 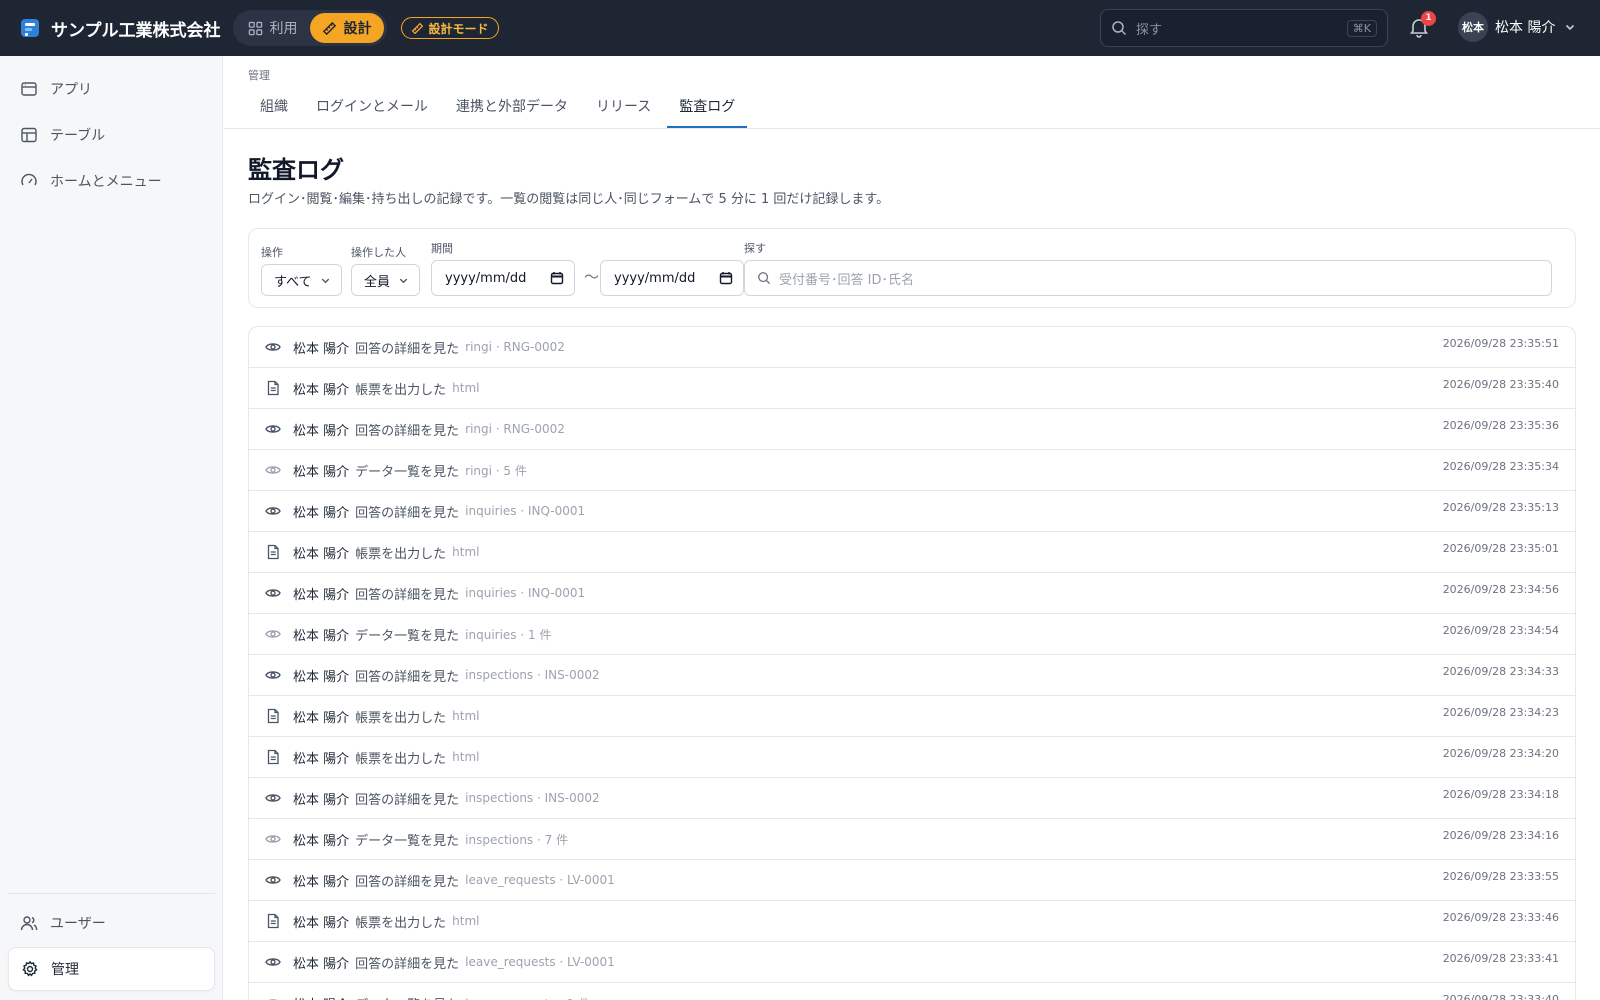 I want to click on mode-use-button: 利用, so click(x=273, y=28).